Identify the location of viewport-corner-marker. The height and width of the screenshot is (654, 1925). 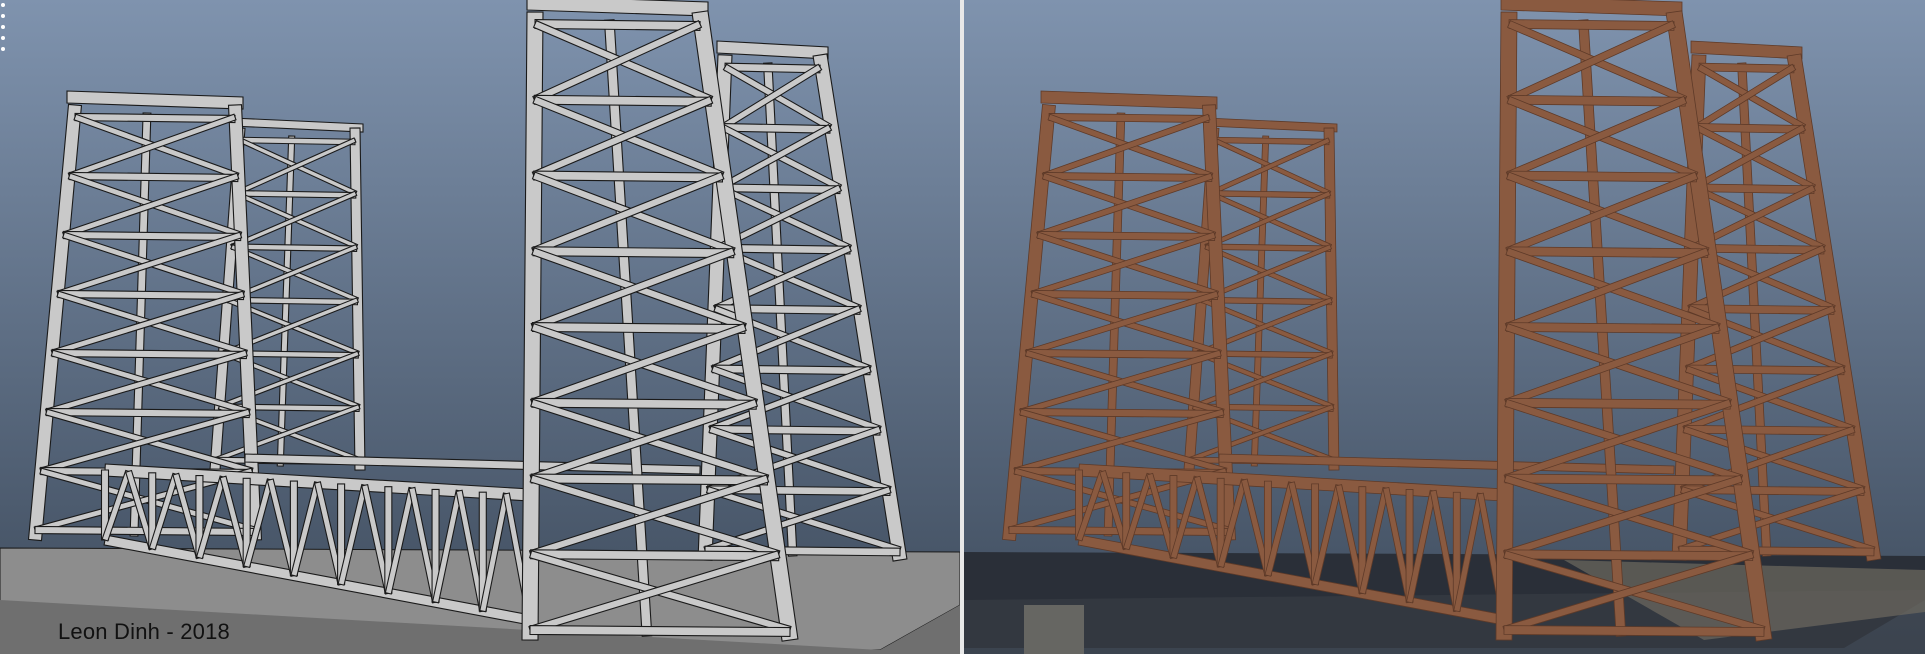
(3, 30).